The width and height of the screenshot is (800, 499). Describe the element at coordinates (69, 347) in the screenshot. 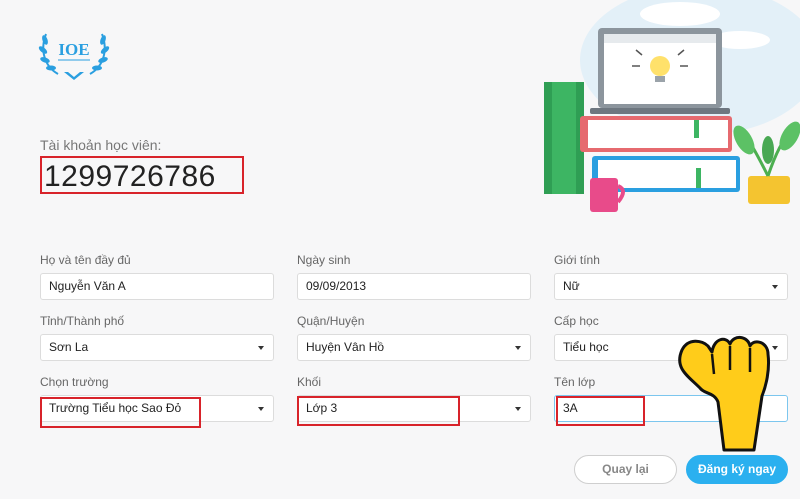

I see `province-value: Sơn La` at that location.